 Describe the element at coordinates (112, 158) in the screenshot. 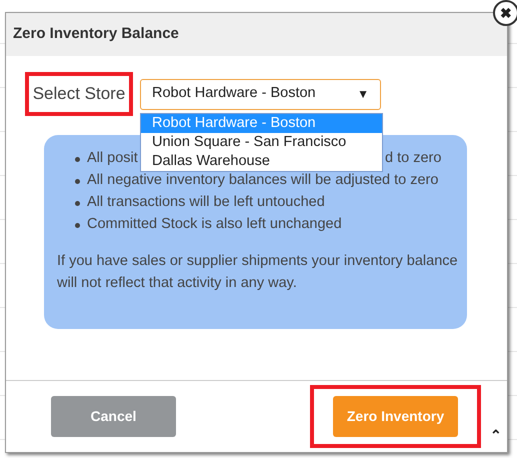

I see `info-bullet: All posit` at that location.